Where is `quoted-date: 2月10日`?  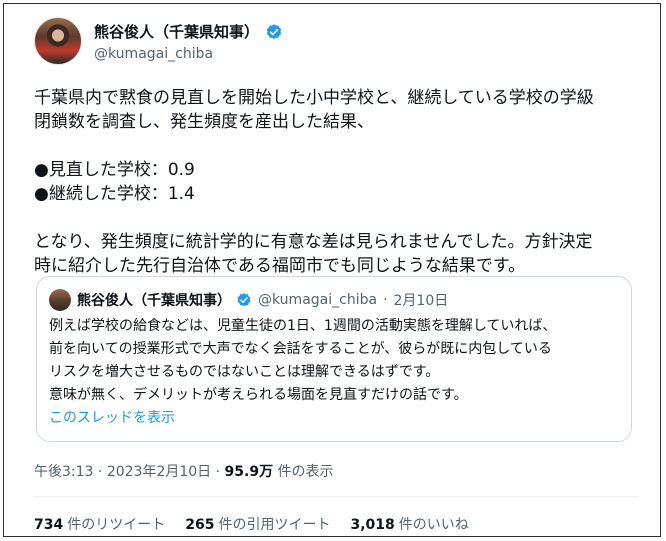 quoted-date: 2月10日 is located at coordinates (421, 301).